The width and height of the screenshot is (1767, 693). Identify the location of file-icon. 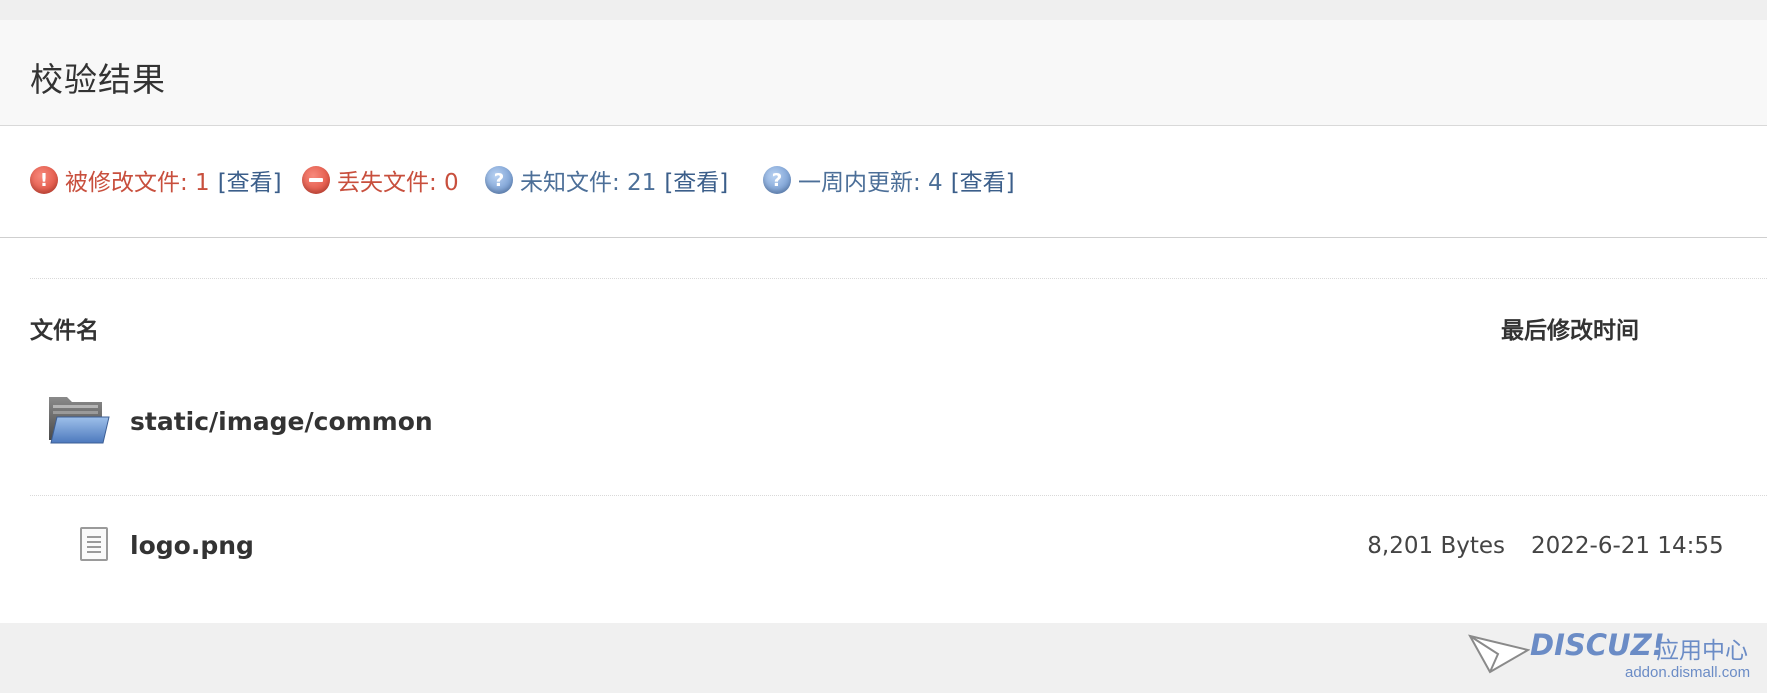
(94, 544).